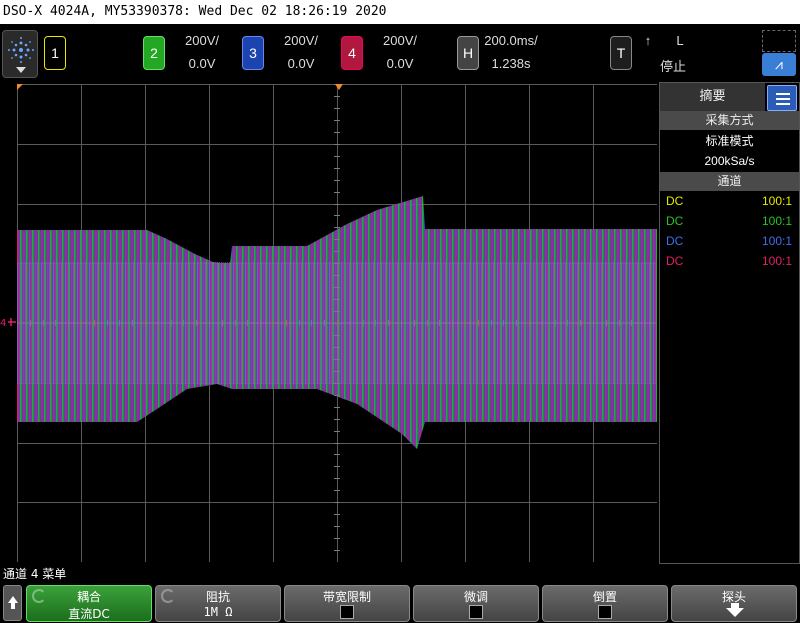 This screenshot has height=623, width=800. I want to click on bandwidth-limit-softkey: 带宽限制, so click(347, 603).